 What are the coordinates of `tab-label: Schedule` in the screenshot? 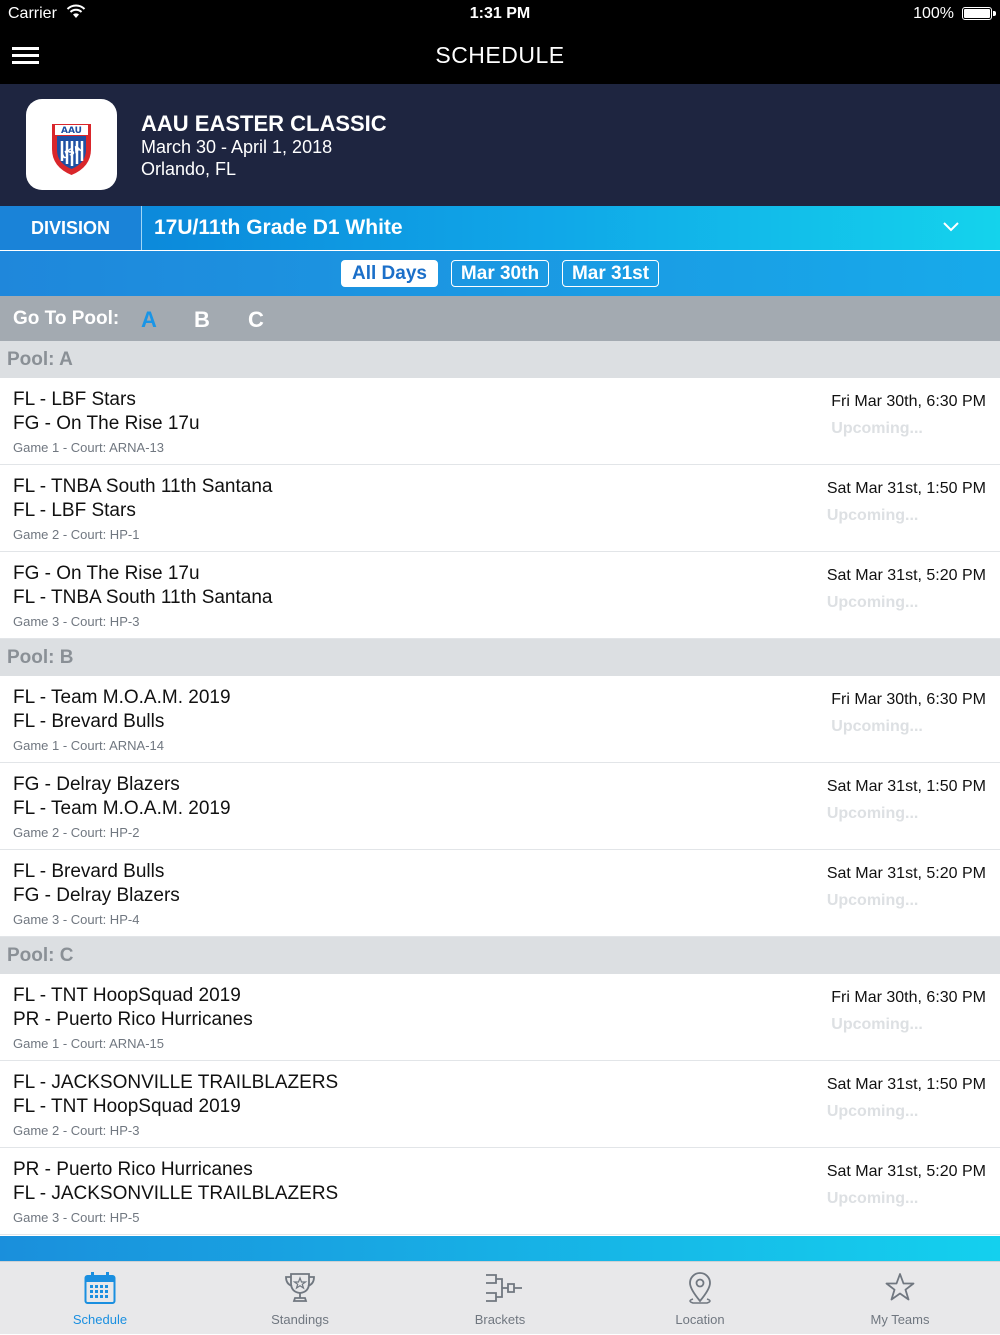 It's located at (100, 1319).